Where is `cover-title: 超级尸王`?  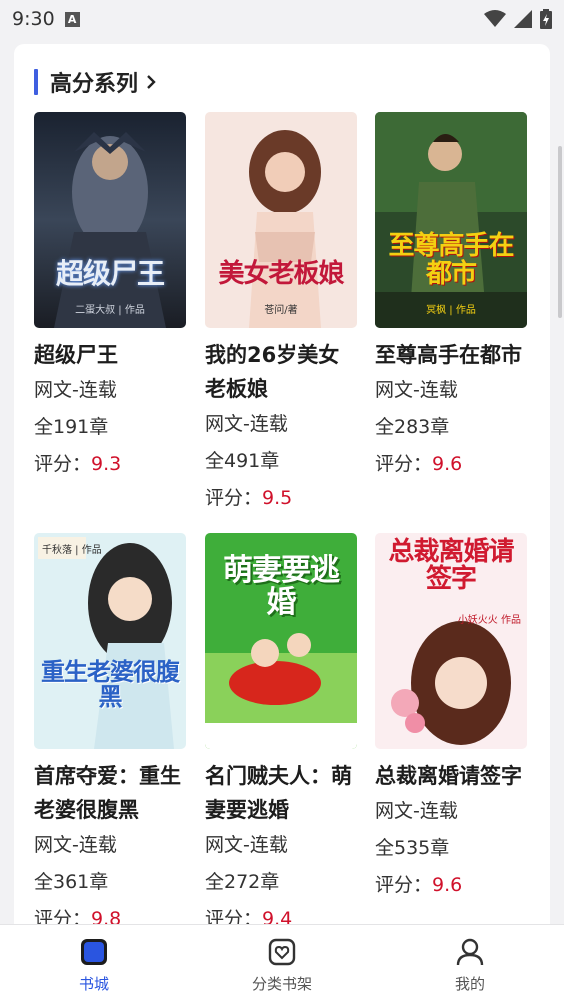 cover-title: 超级尸王 is located at coordinates (110, 273).